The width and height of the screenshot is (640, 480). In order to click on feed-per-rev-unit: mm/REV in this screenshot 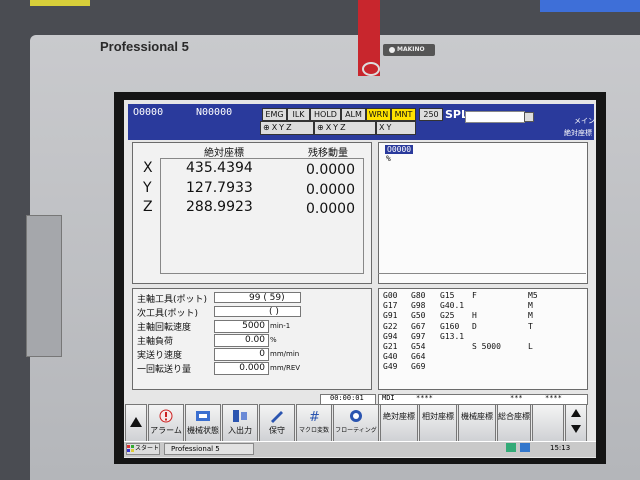, I will do `click(285, 368)`.